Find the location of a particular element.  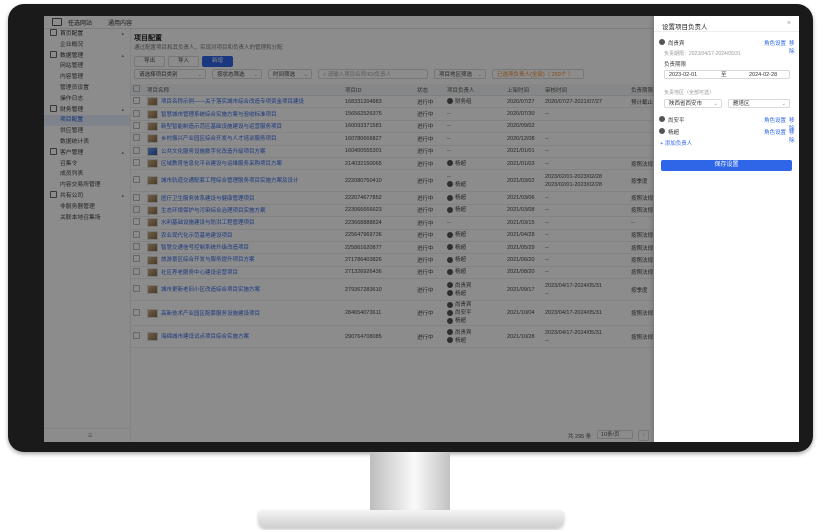

province-value: 陕西省西安市 is located at coordinates (686, 104).